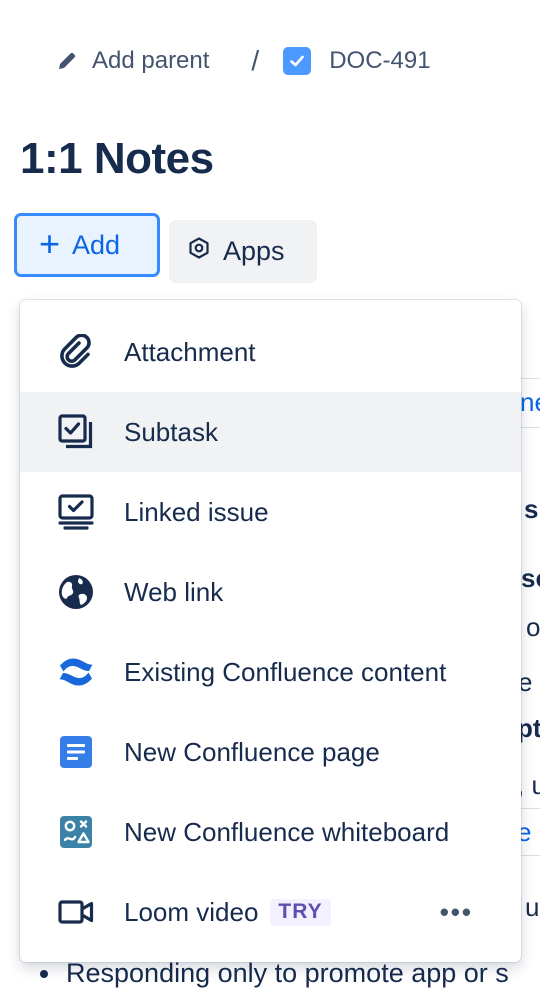  Describe the element at coordinates (297, 61) in the screenshot. I see `task-checkbox-icon` at that location.